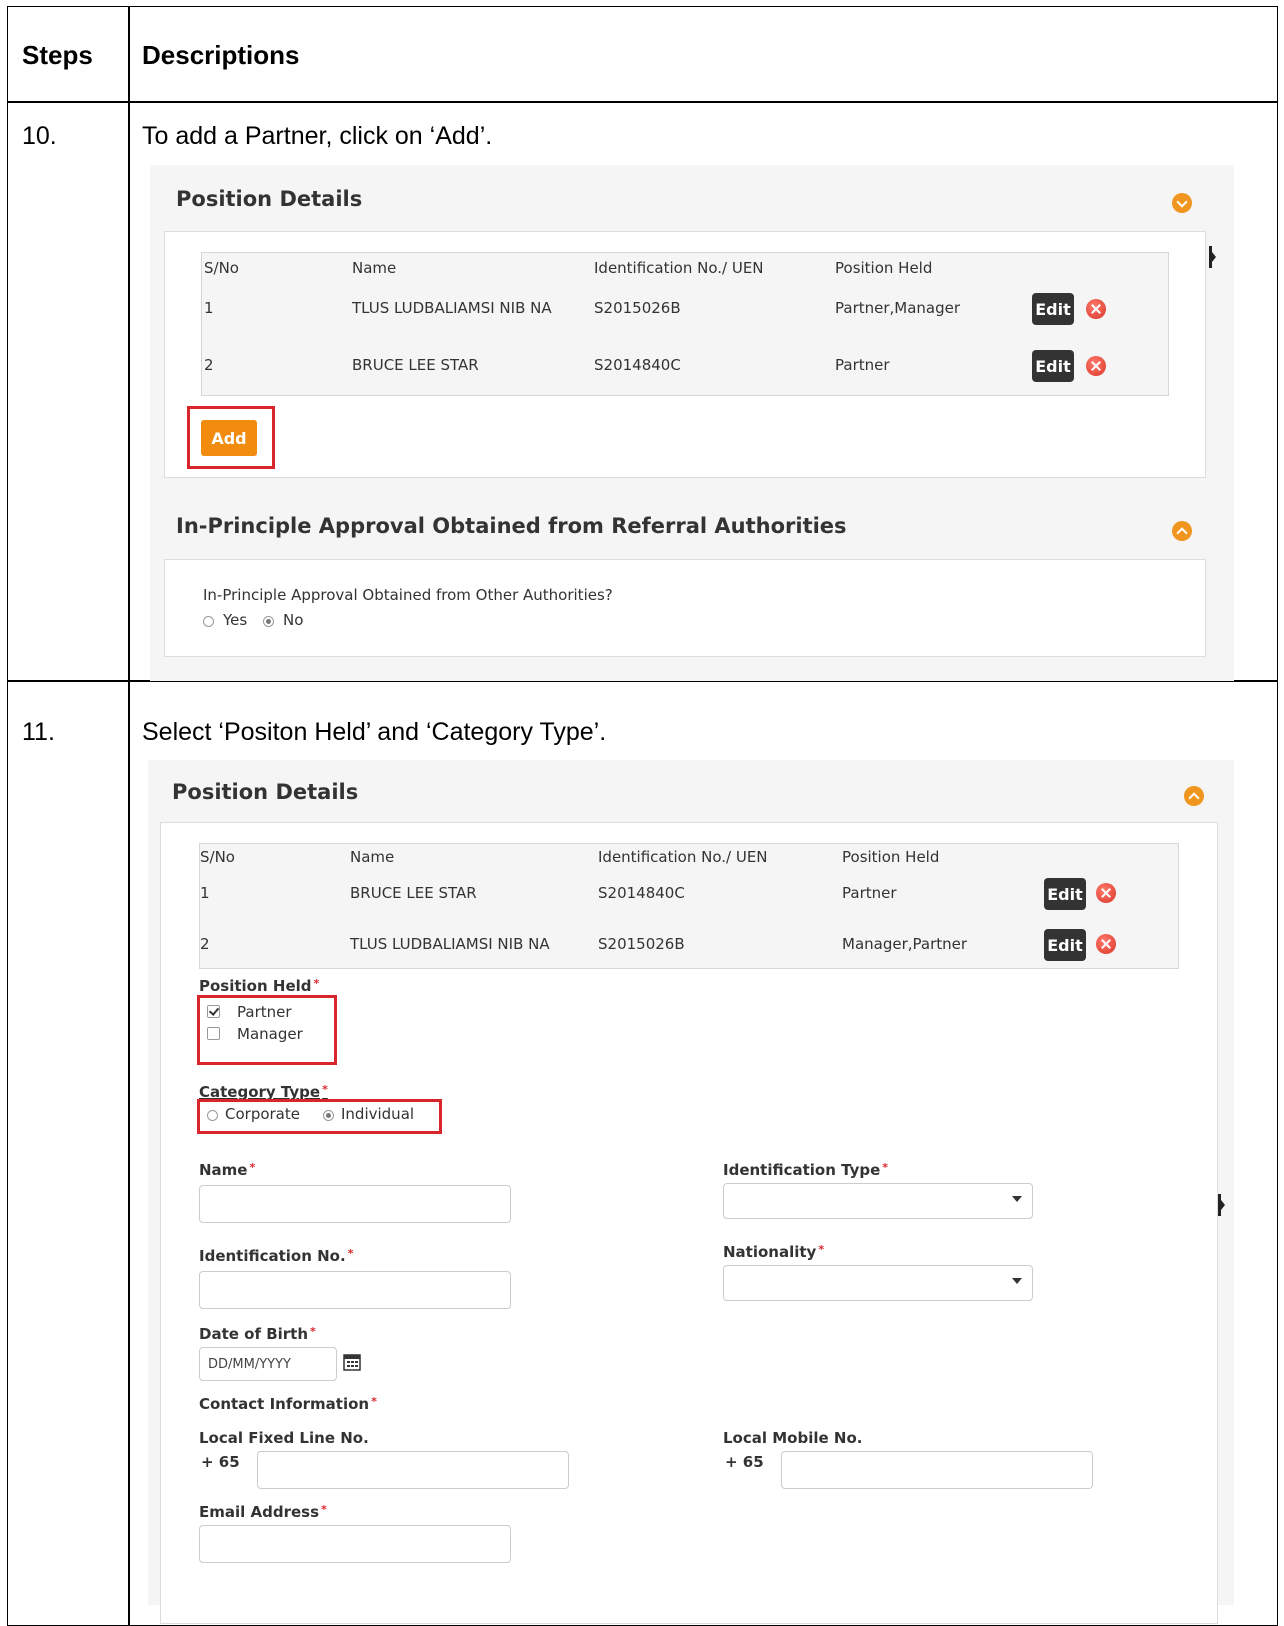 Image resolution: width=1284 pixels, height=1626 pixels. Describe the element at coordinates (249, 1364) in the screenshot. I see `date-placeholder: DD/MM/YYYY` at that location.